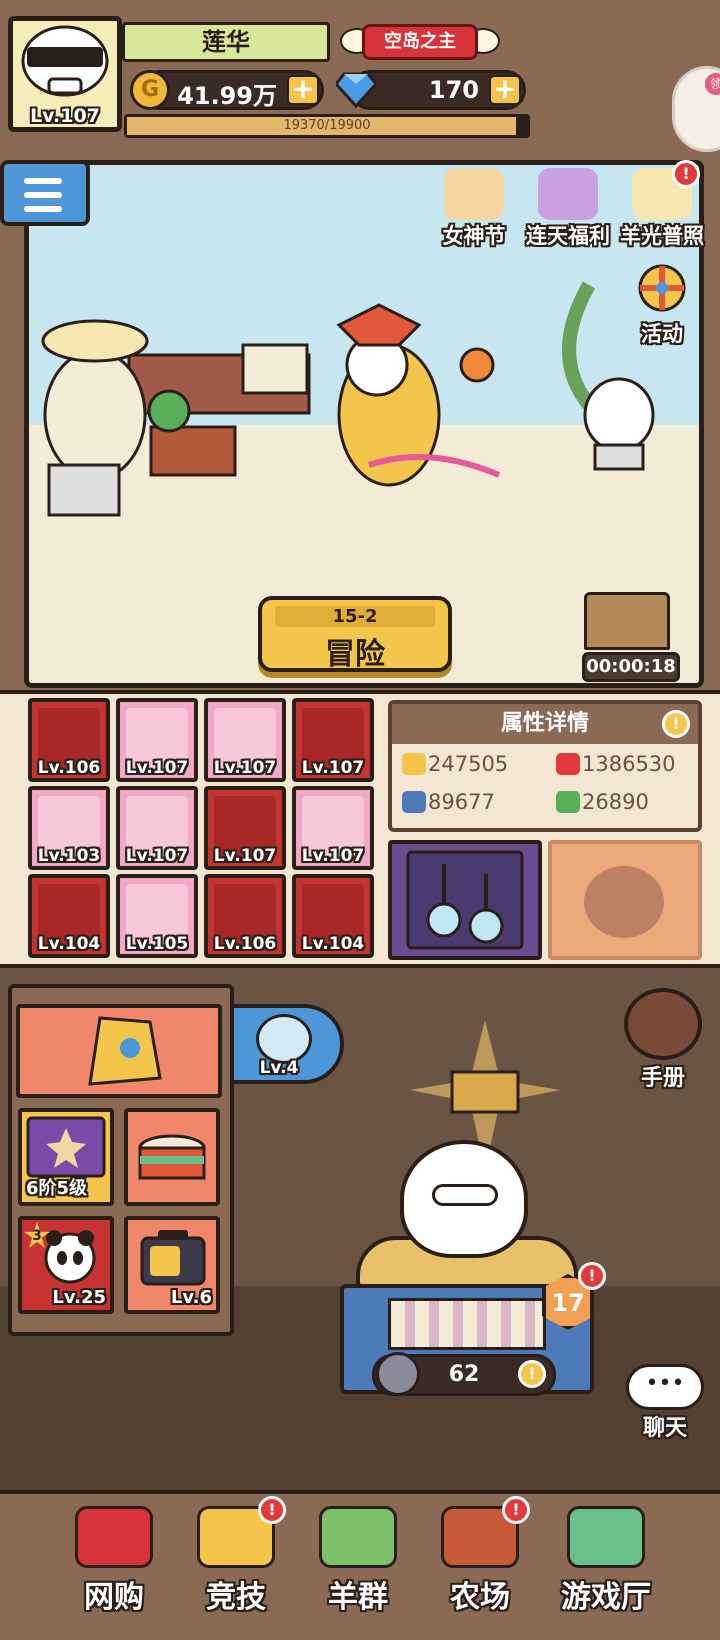  Describe the element at coordinates (157, 916) in the screenshot. I see `equipment-slot-signboard: Lv.105` at that location.